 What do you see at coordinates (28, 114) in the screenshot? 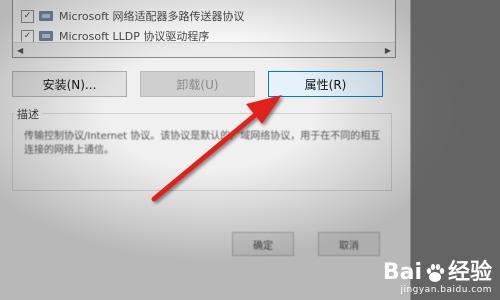
I see `description-label: 描述` at bounding box center [28, 114].